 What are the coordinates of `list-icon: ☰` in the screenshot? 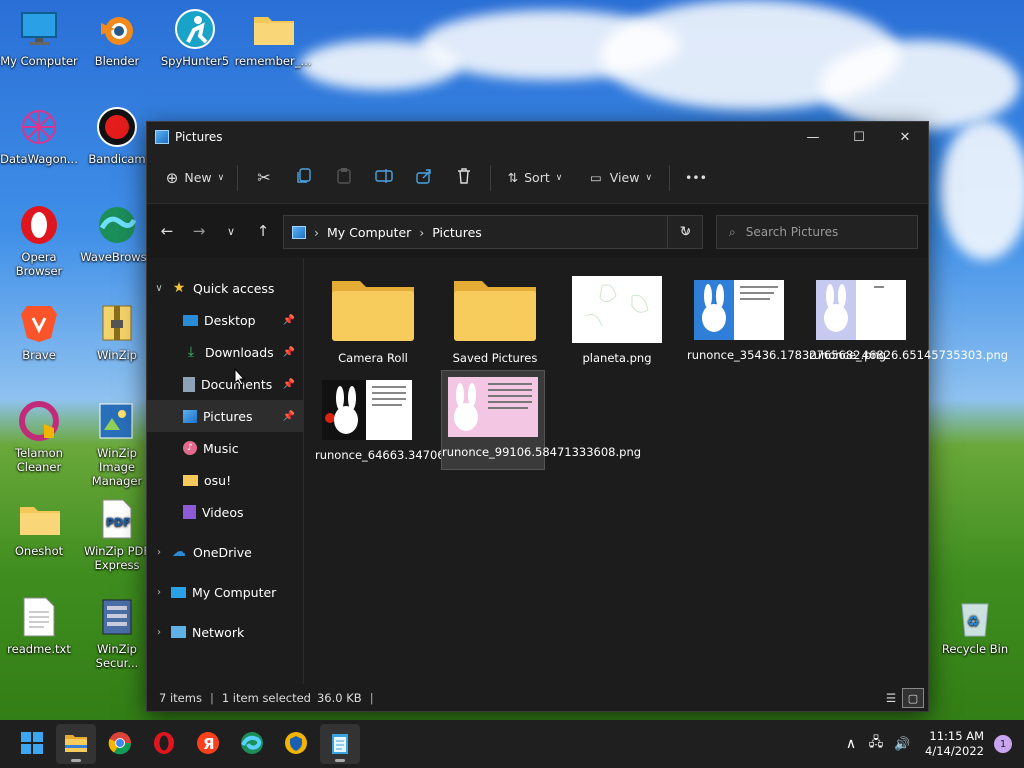 It's located at (891, 698).